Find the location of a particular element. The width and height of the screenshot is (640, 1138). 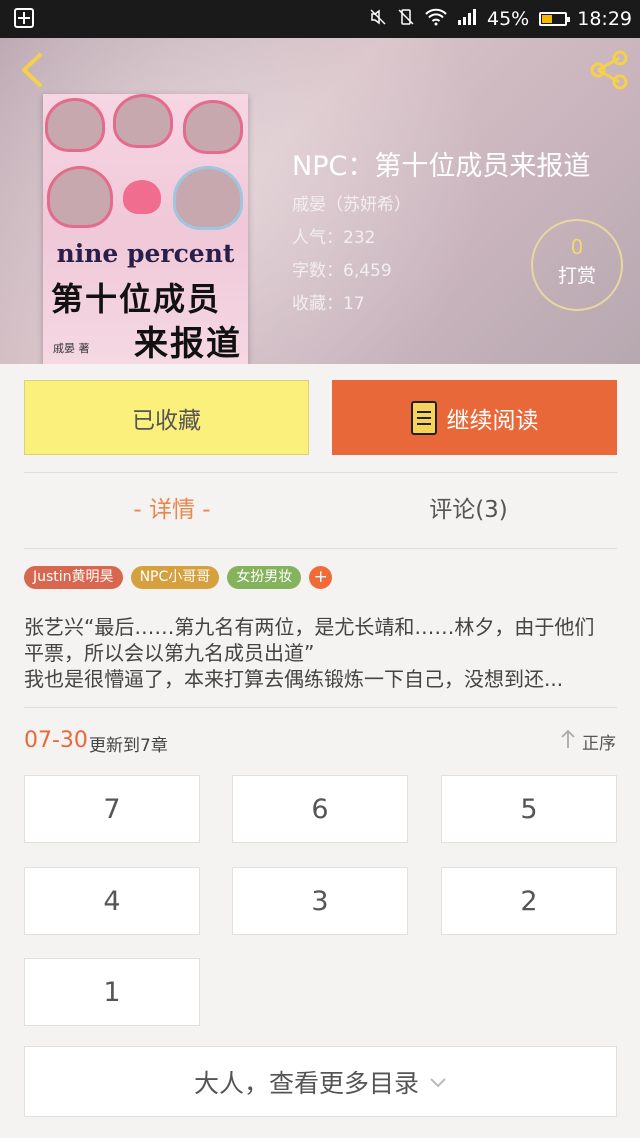

book-title: NPC：第十位成员来报道 is located at coordinates (441, 166).